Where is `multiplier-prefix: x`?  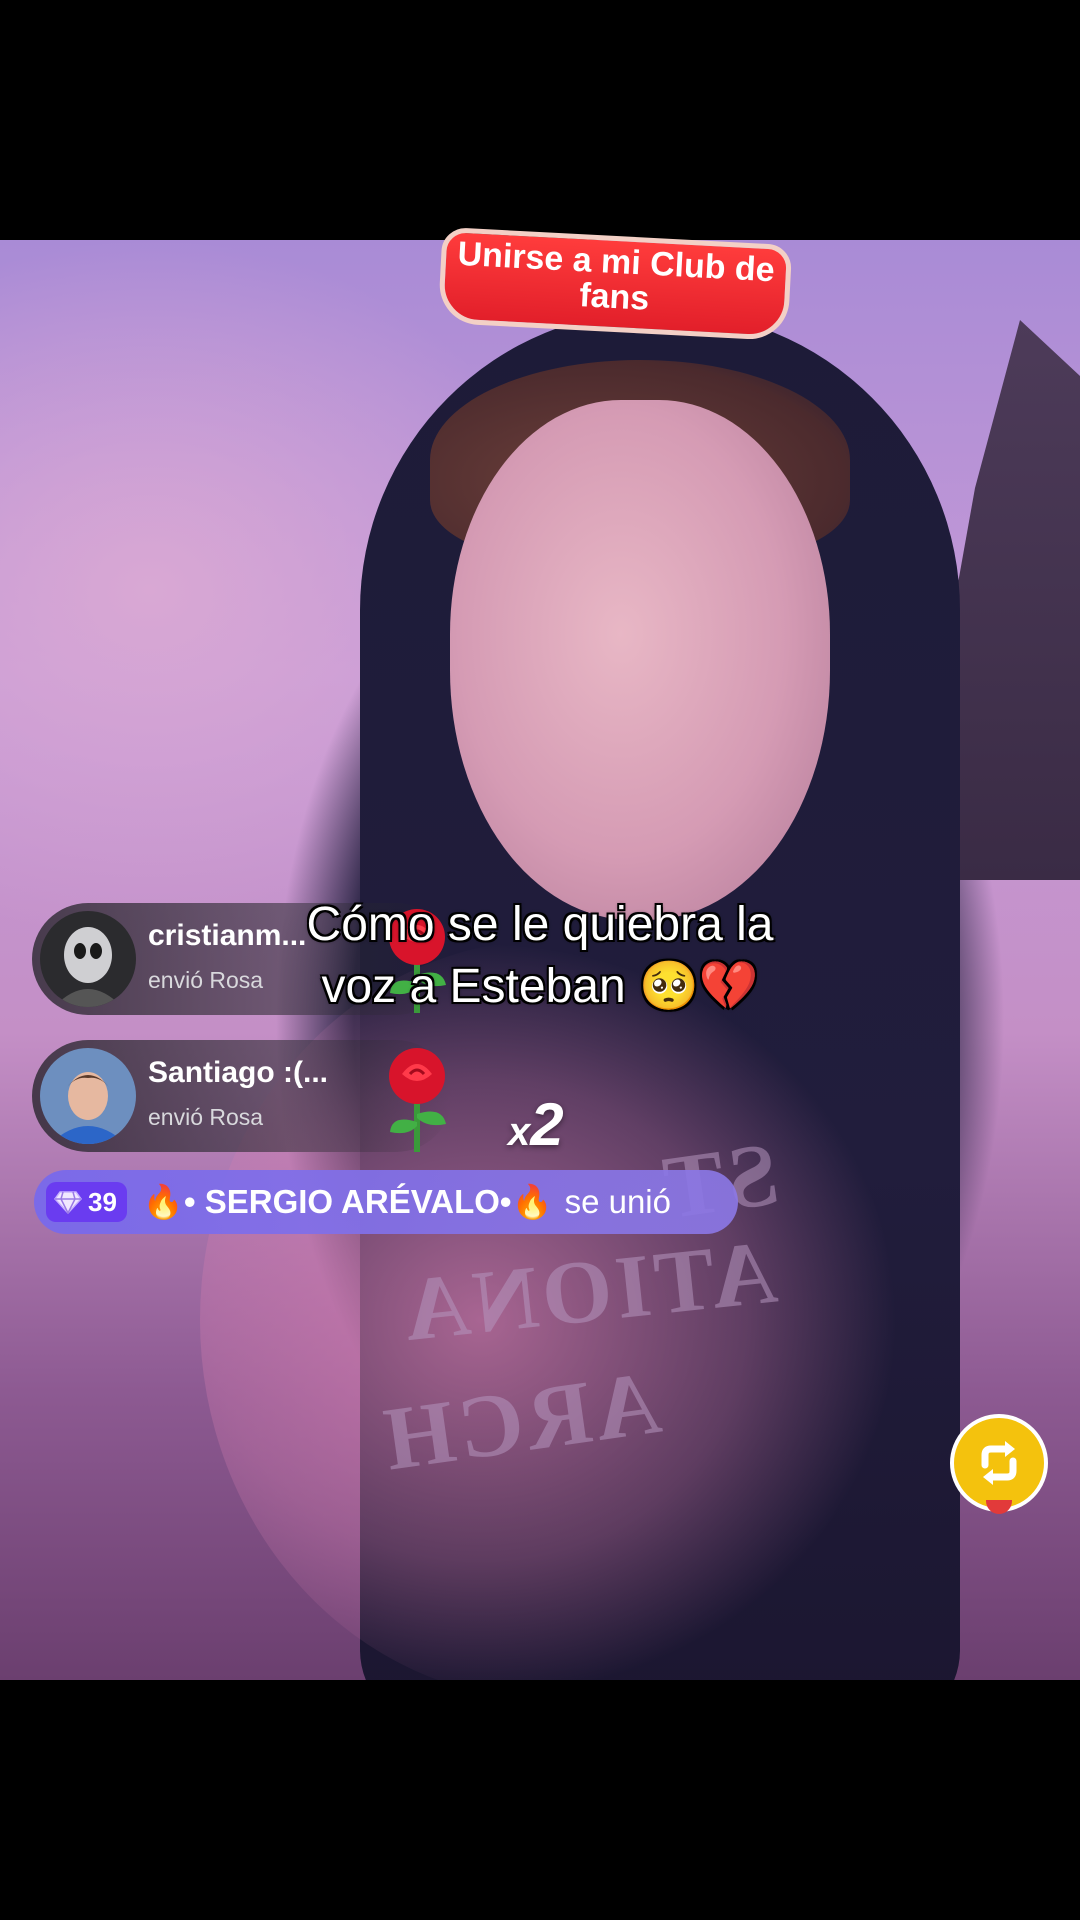
multiplier-prefix: x is located at coordinates (519, 1132).